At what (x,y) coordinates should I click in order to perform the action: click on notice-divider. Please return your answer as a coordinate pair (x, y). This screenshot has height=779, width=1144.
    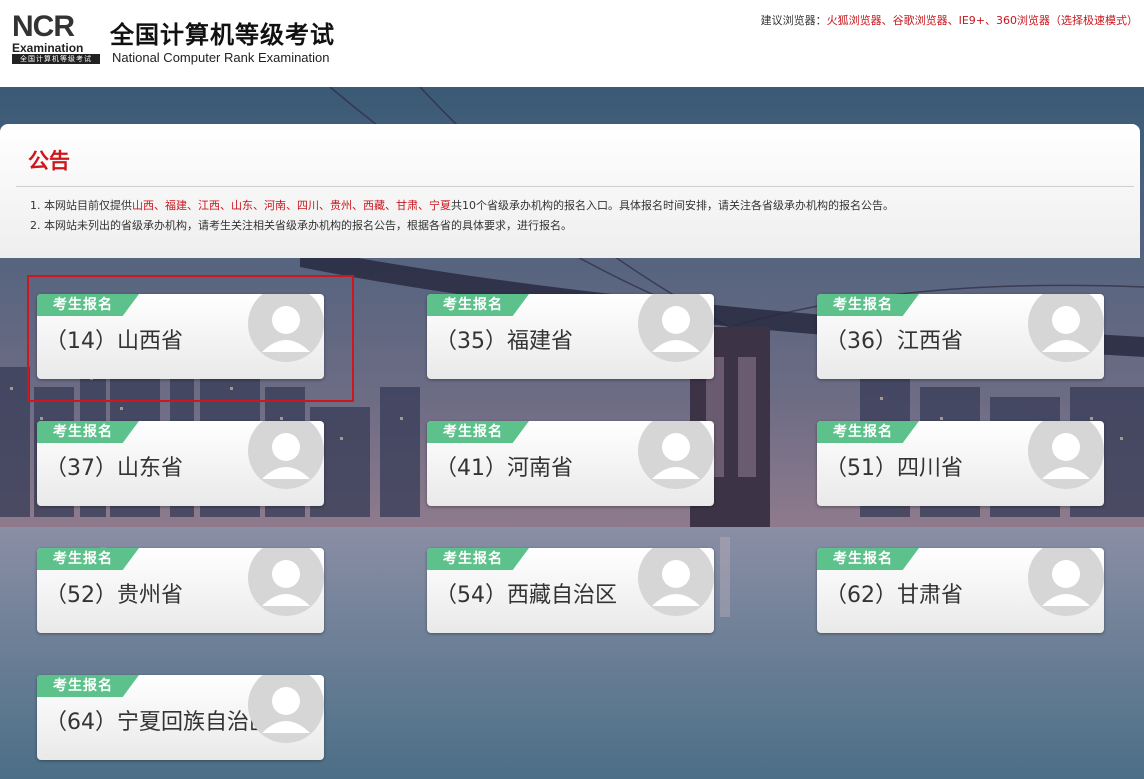
    Looking at the image, I should click on (575, 186).